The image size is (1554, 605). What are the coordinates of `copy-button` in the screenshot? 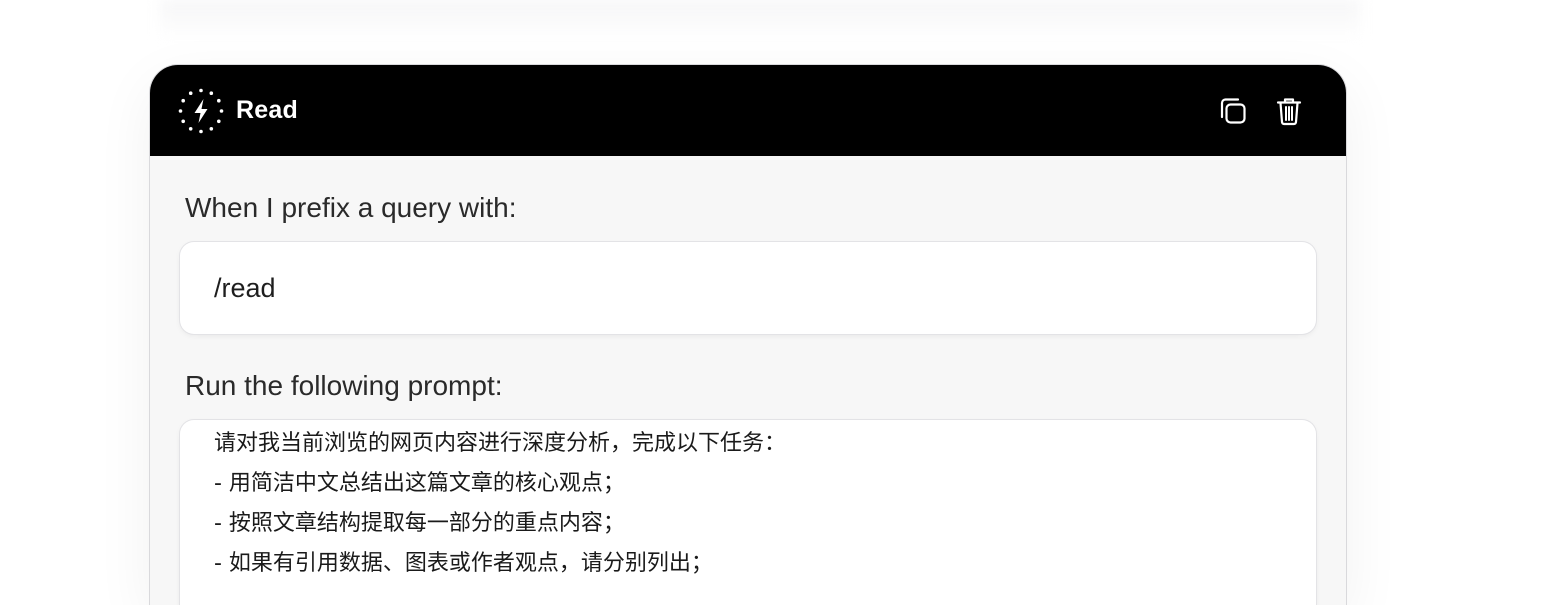 It's located at (1233, 111).